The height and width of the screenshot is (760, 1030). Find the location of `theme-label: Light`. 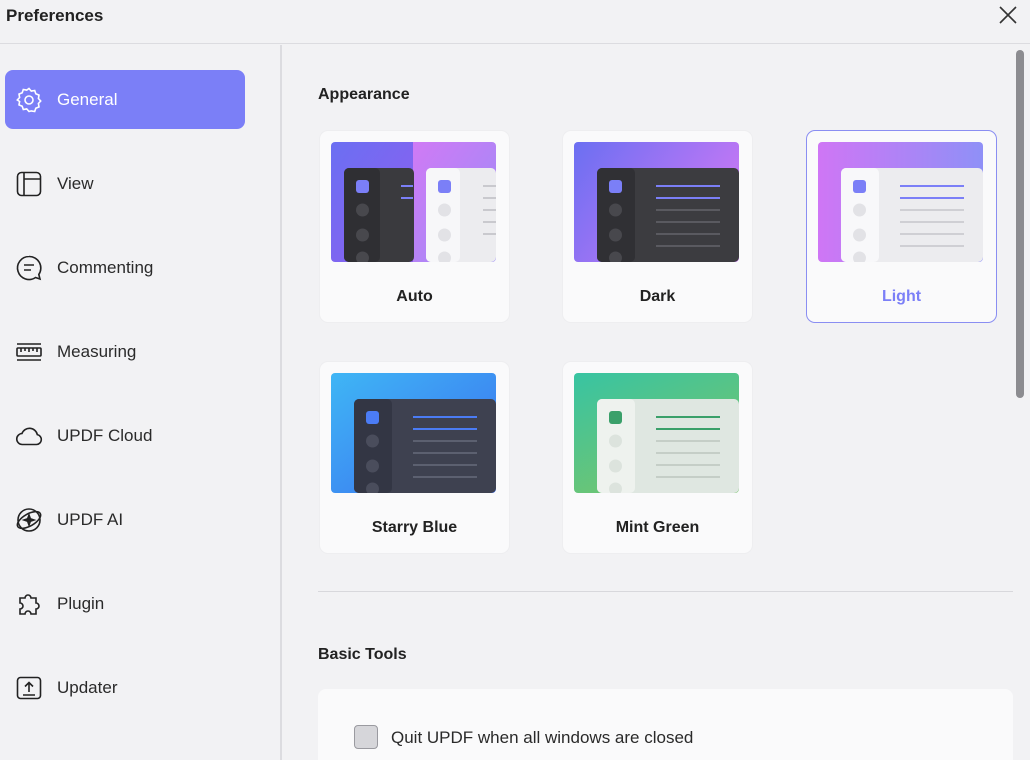

theme-label: Light is located at coordinates (901, 296).